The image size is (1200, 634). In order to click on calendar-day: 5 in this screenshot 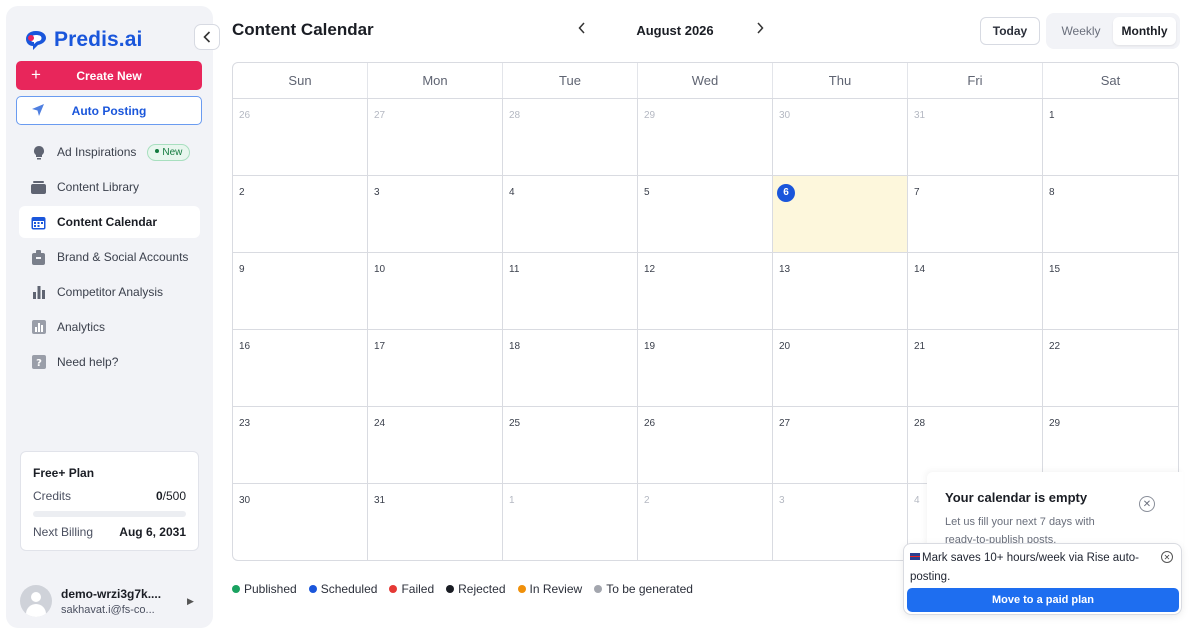, I will do `click(705, 214)`.